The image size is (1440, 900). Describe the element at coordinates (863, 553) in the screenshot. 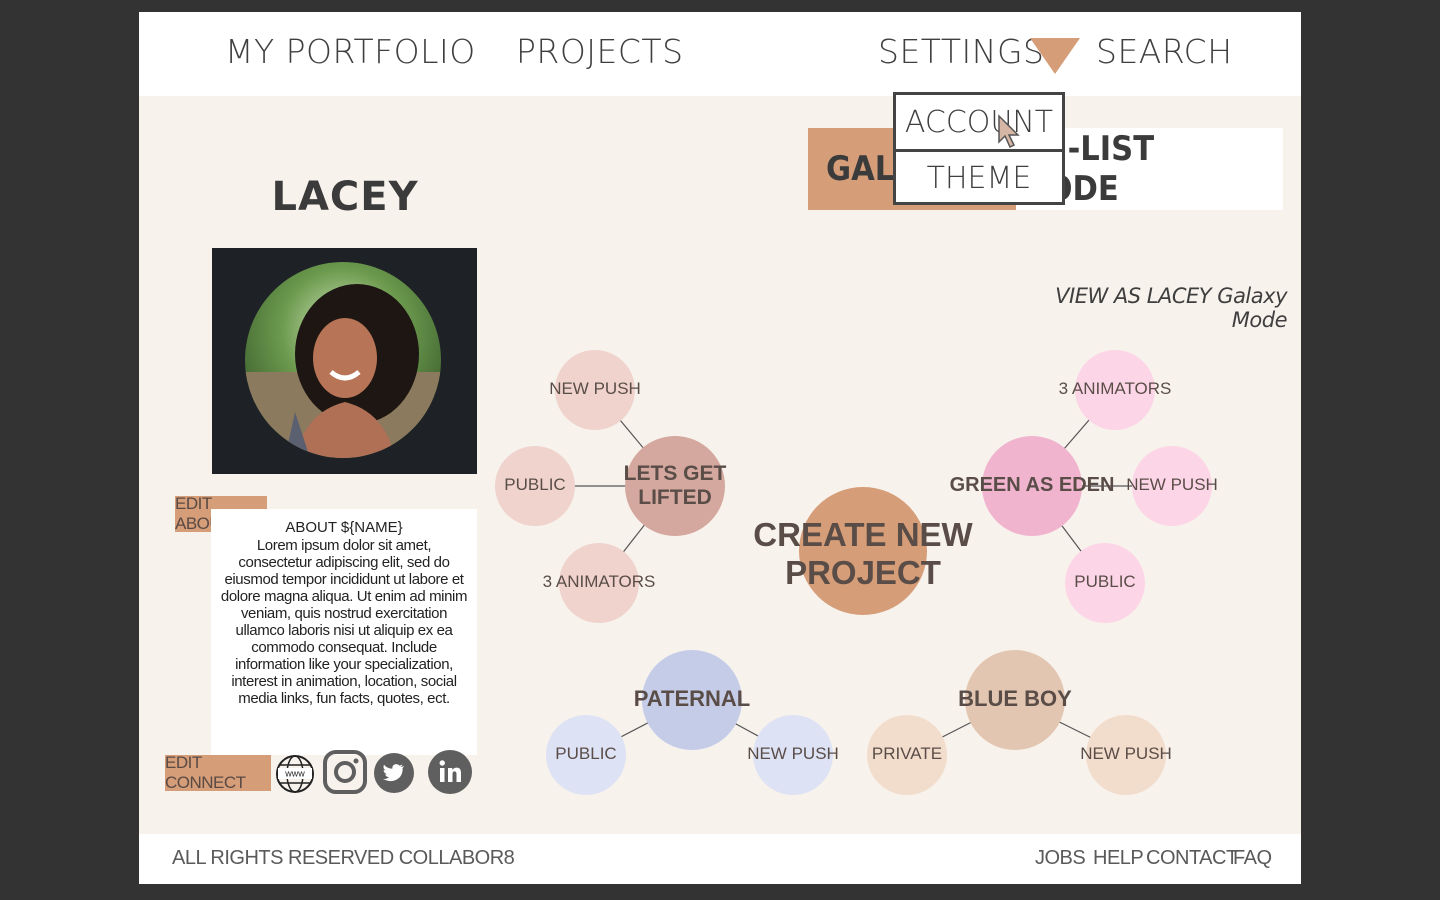

I see `create-new-project-label: CREATE NEW PROJECT` at that location.